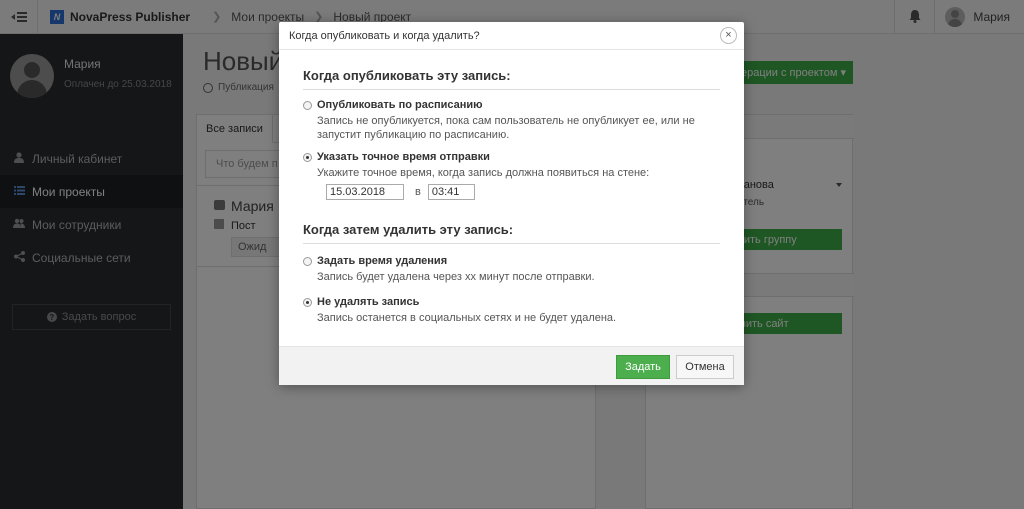 The height and width of the screenshot is (509, 1024). I want to click on option-label: Указать точное время отправки, so click(403, 157).